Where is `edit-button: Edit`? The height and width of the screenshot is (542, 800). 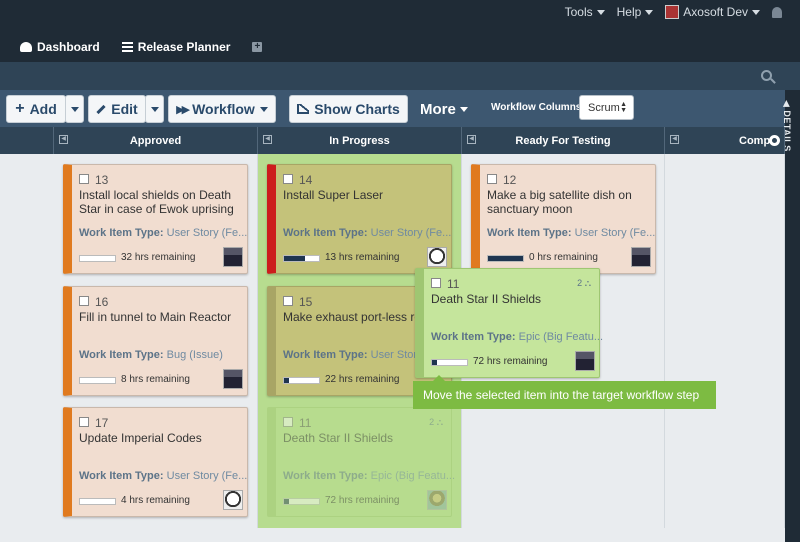
edit-button: Edit is located at coordinates (117, 109).